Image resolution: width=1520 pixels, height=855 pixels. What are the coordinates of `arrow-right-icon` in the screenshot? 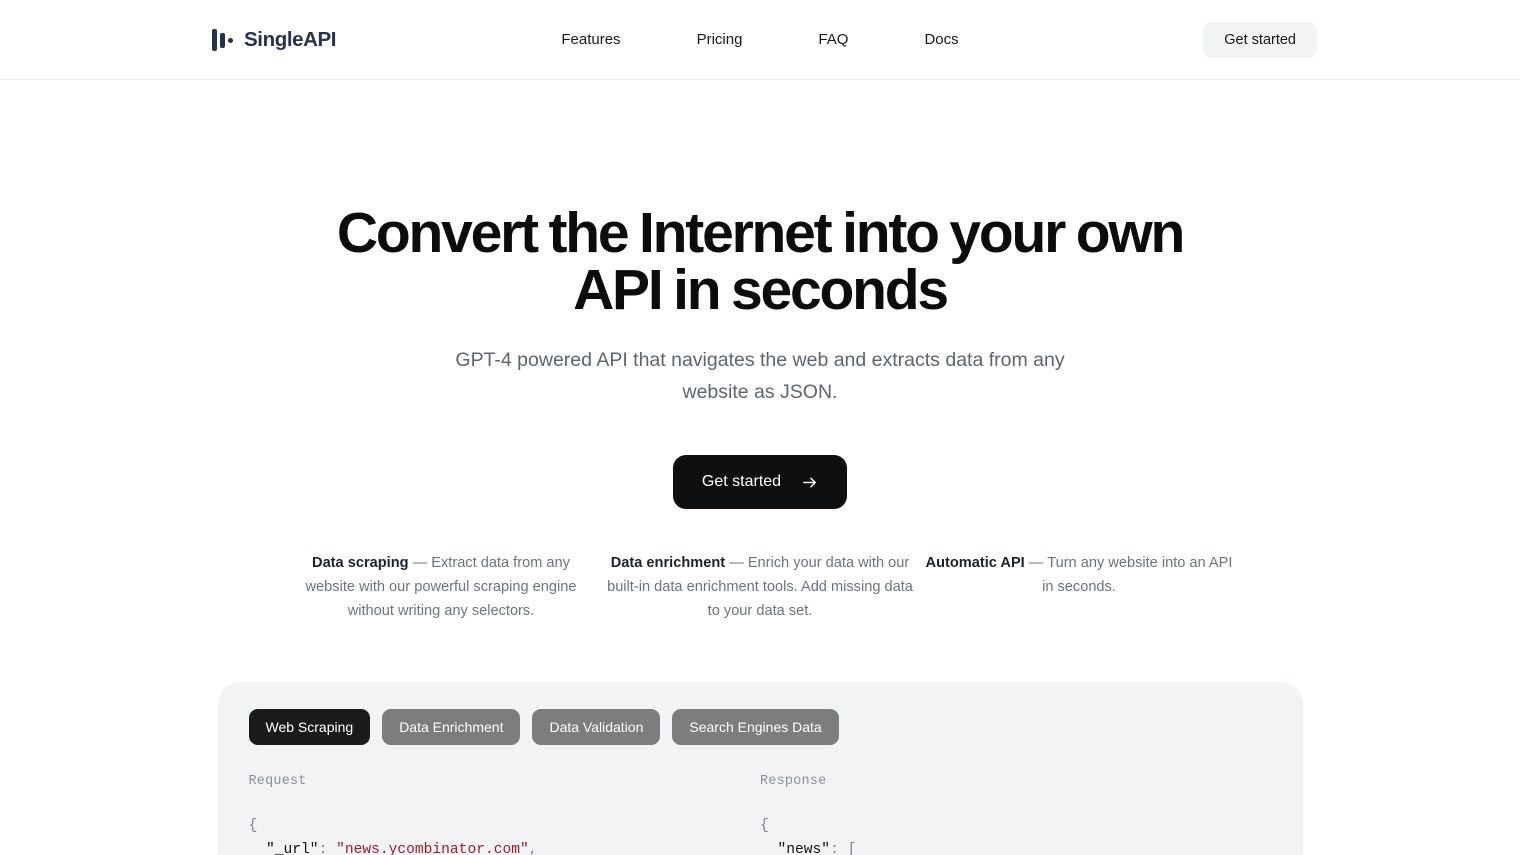 It's located at (809, 482).